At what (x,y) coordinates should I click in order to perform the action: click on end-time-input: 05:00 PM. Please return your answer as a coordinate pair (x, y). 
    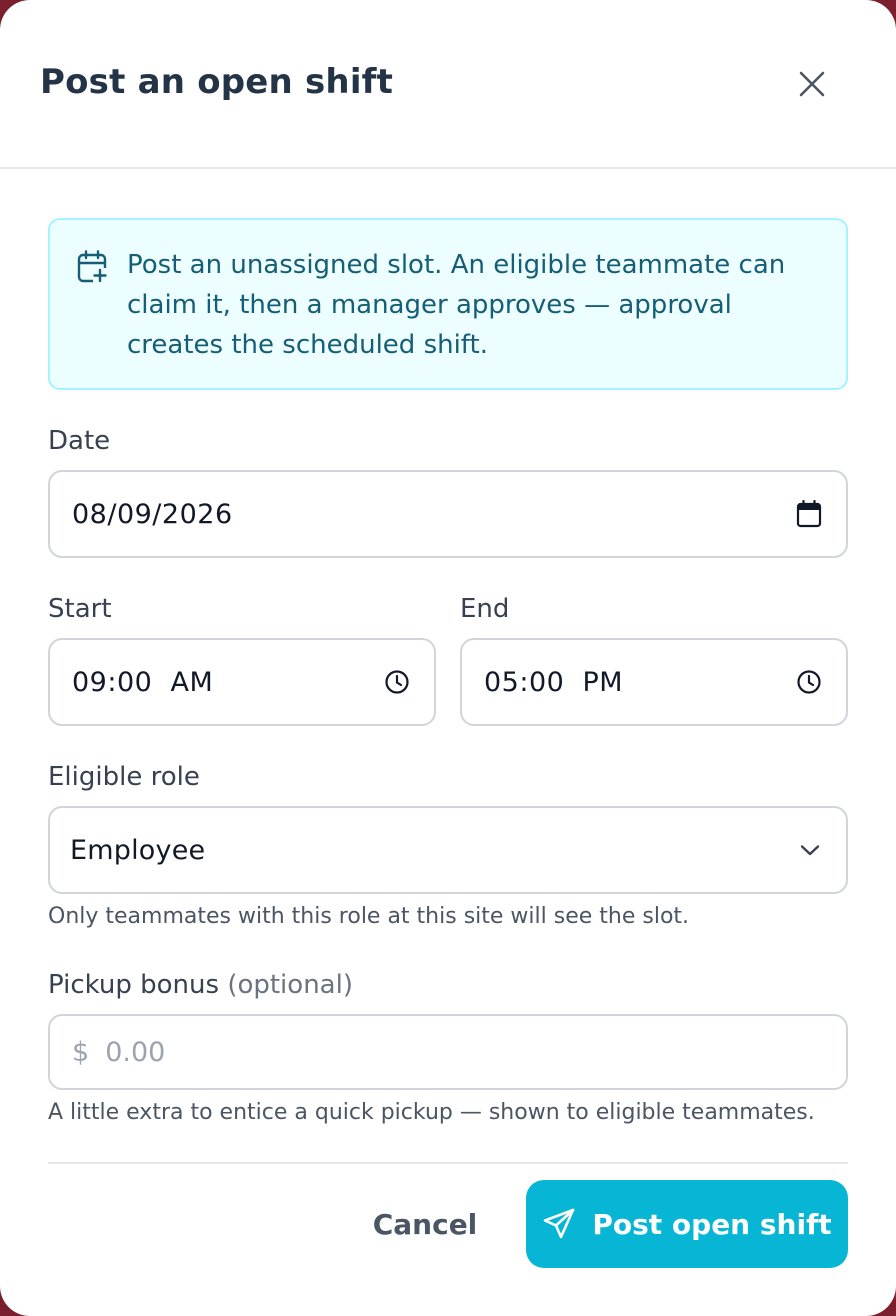
    Looking at the image, I should click on (654, 682).